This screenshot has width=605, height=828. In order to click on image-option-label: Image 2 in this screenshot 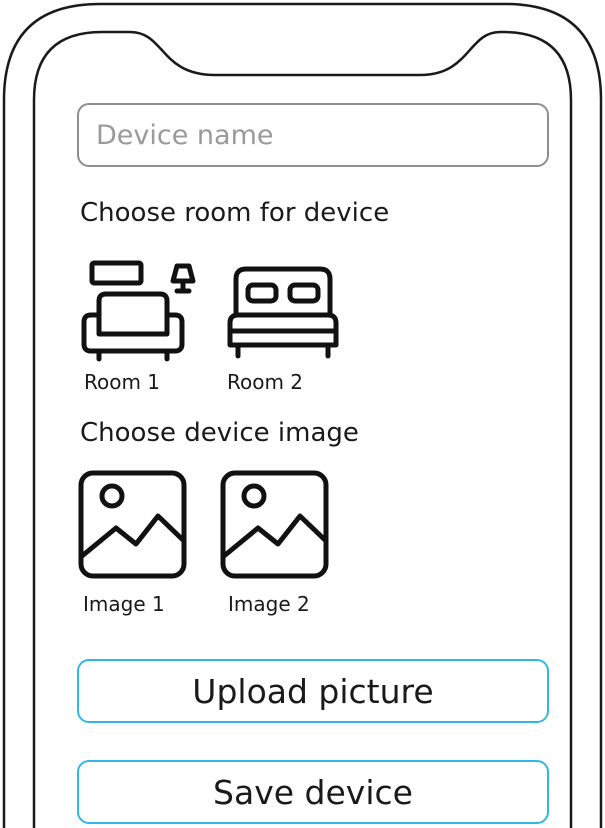, I will do `click(269, 604)`.